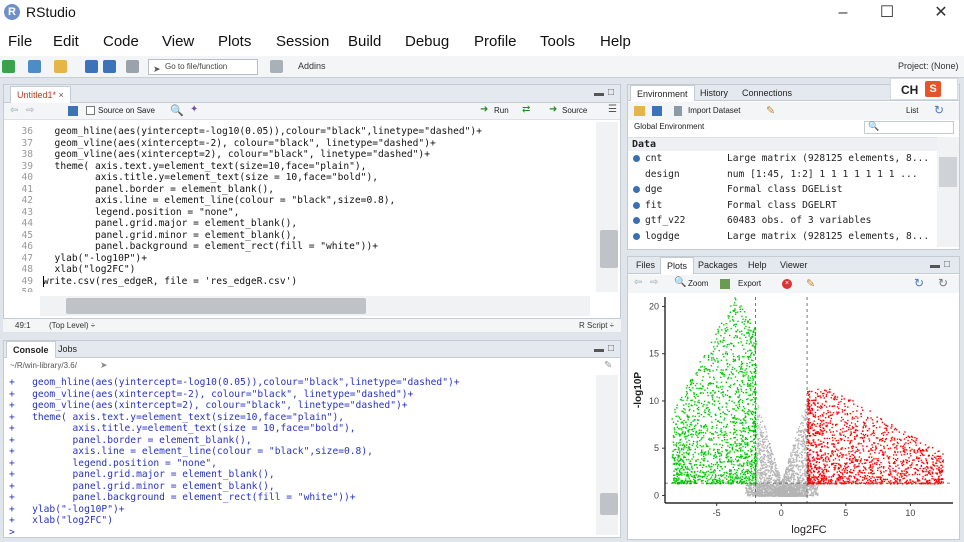  Describe the element at coordinates (770, 110) in the screenshot. I see `broom-icon: ✎` at that location.